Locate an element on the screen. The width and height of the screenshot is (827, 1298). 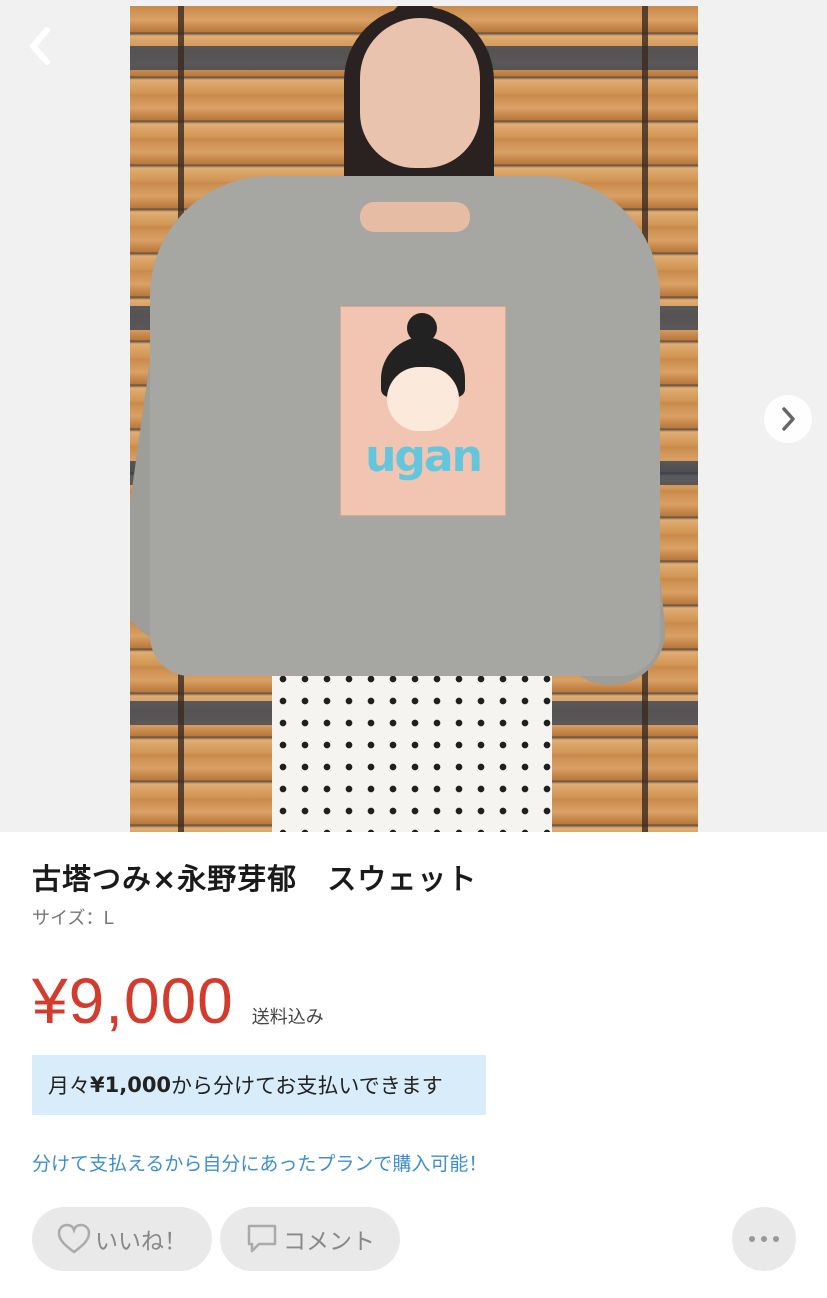
like-button: いいね！ is located at coordinates (122, 1239).